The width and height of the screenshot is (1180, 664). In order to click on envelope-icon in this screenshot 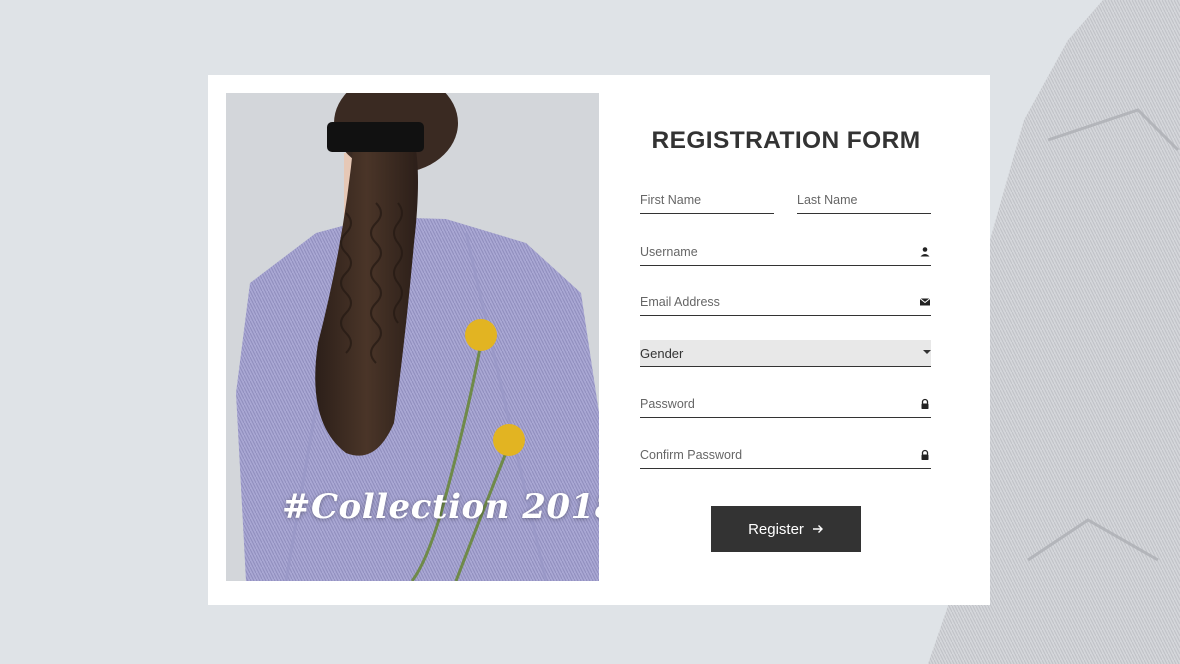, I will do `click(925, 302)`.